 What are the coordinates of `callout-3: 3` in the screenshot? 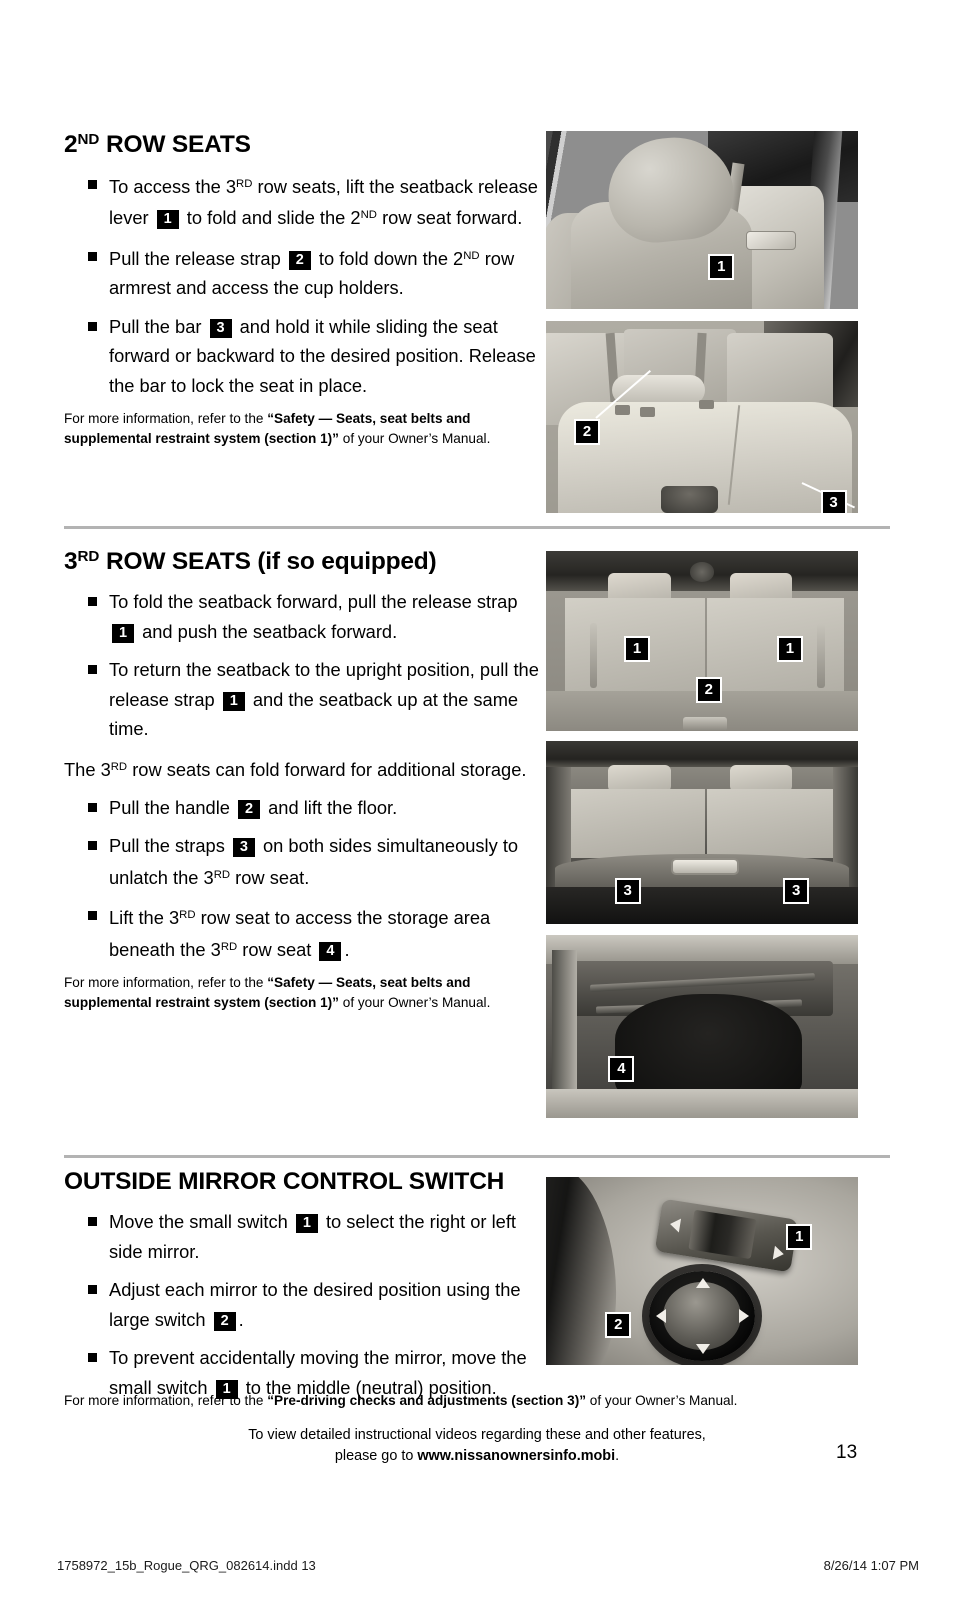 It's located at (833, 501).